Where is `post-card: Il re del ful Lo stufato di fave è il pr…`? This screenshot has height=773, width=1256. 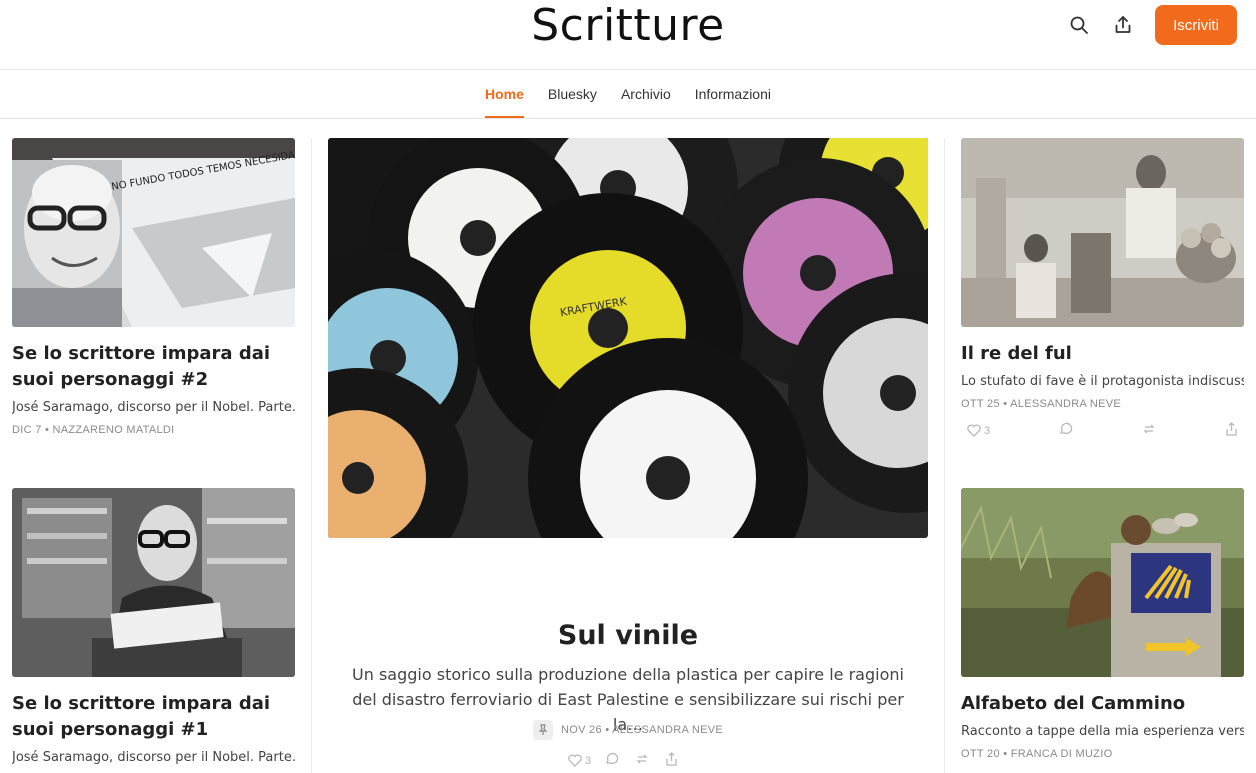
post-card: Il re del ful Lo stufato di fave è il pr… is located at coordinates (1102, 288).